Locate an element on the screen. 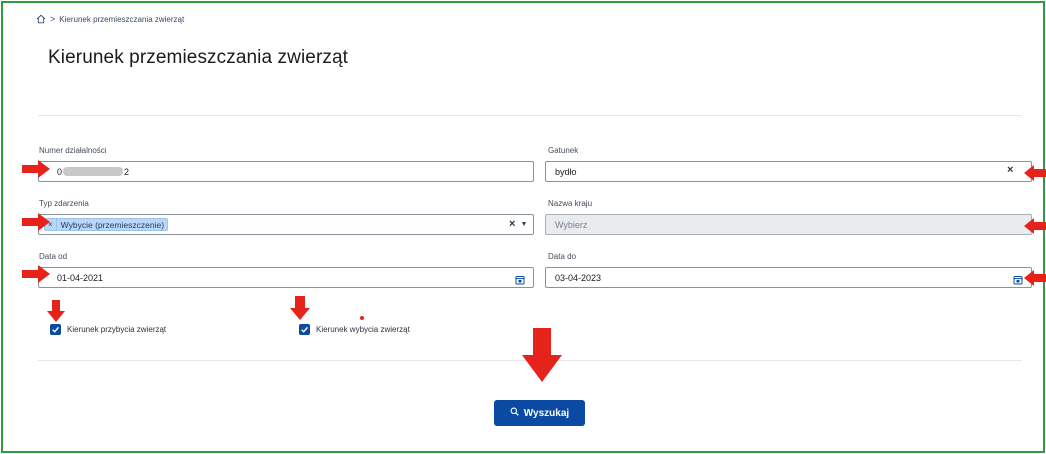 The height and width of the screenshot is (454, 1046). checkbox-wybycie-label: Kierunek wybycia zwierząt is located at coordinates (363, 329).